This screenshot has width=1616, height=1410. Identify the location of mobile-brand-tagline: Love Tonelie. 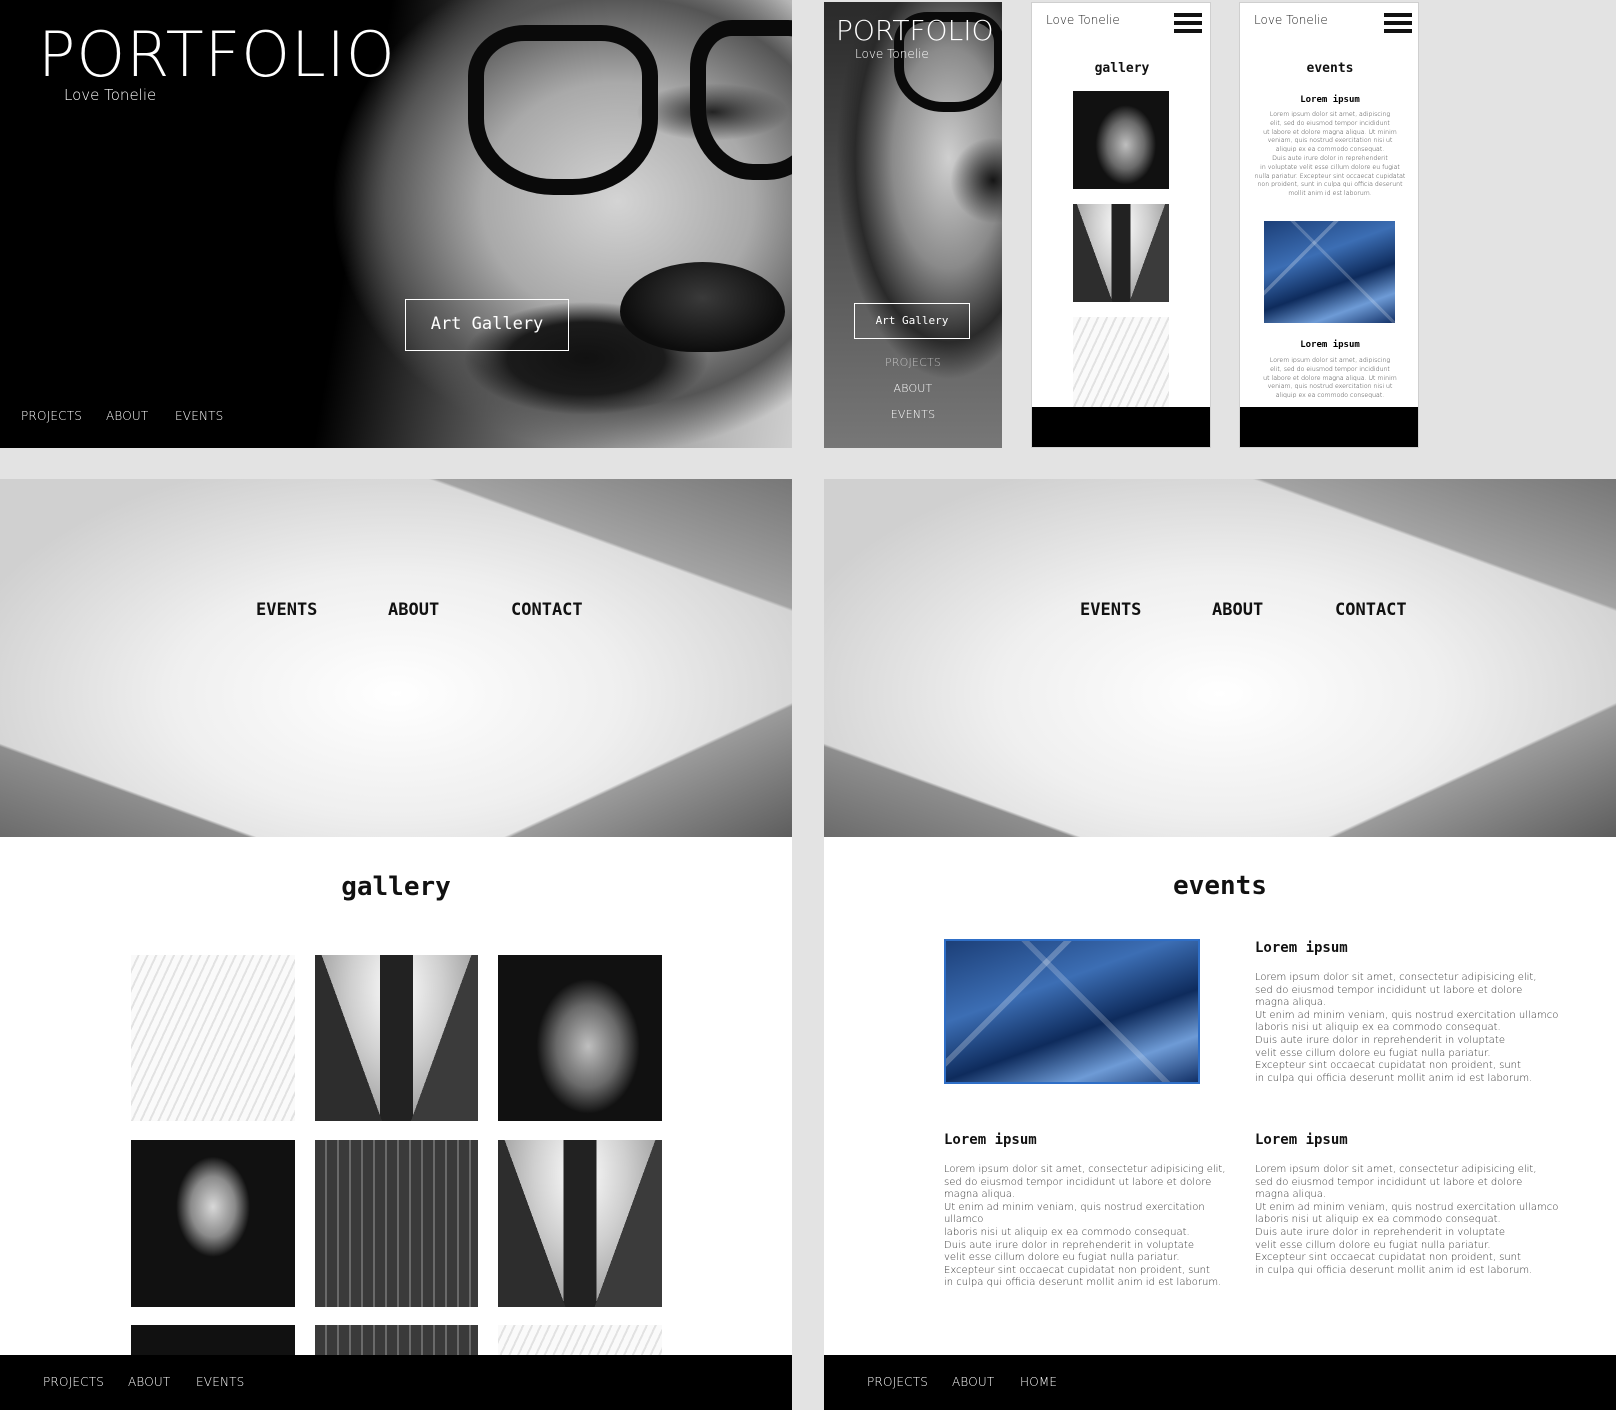
(892, 54).